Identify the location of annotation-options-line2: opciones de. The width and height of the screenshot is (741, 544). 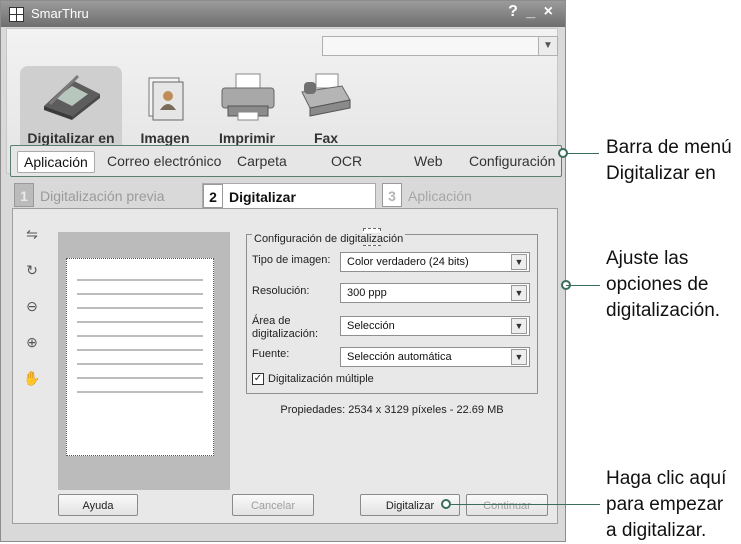
(657, 284).